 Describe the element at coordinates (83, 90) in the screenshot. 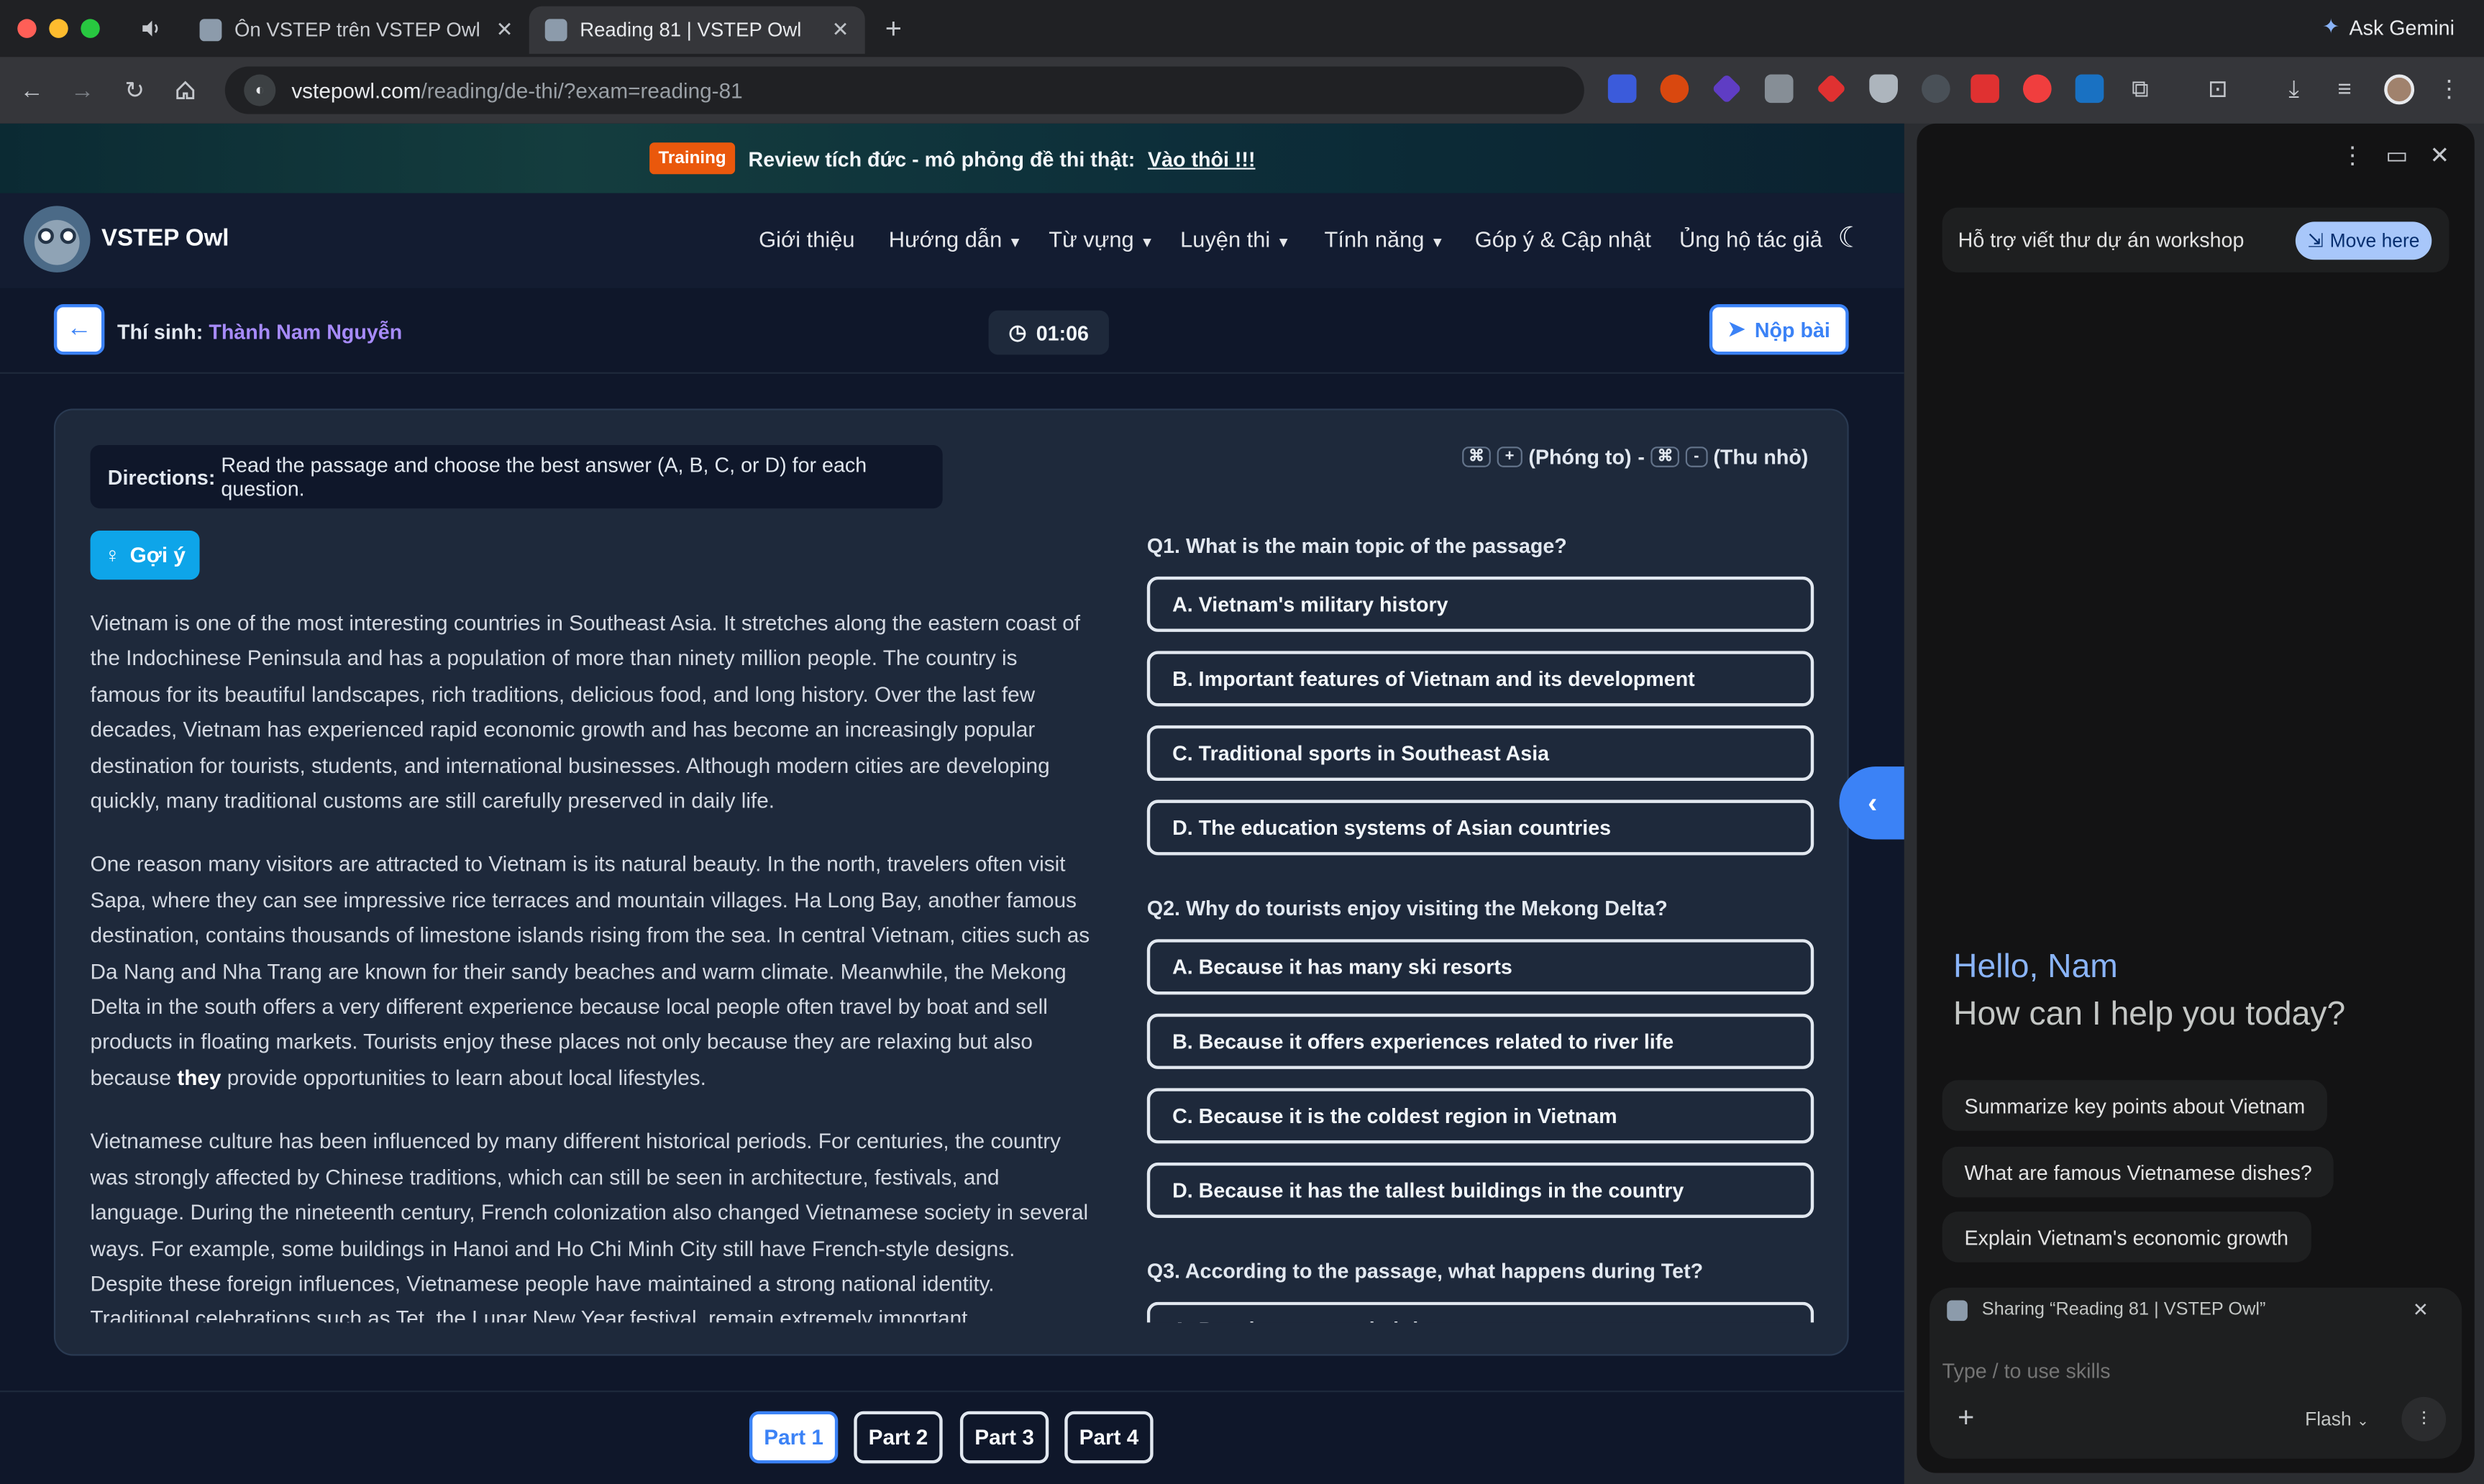

I see `forward-icon: →` at that location.